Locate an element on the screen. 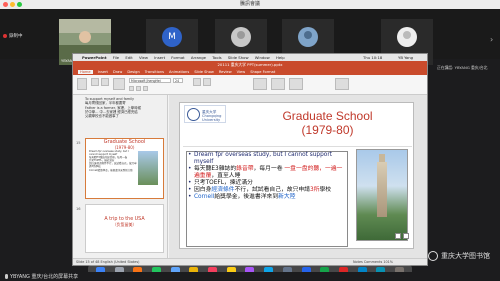  new-slide-button is located at coordinates (119, 84).